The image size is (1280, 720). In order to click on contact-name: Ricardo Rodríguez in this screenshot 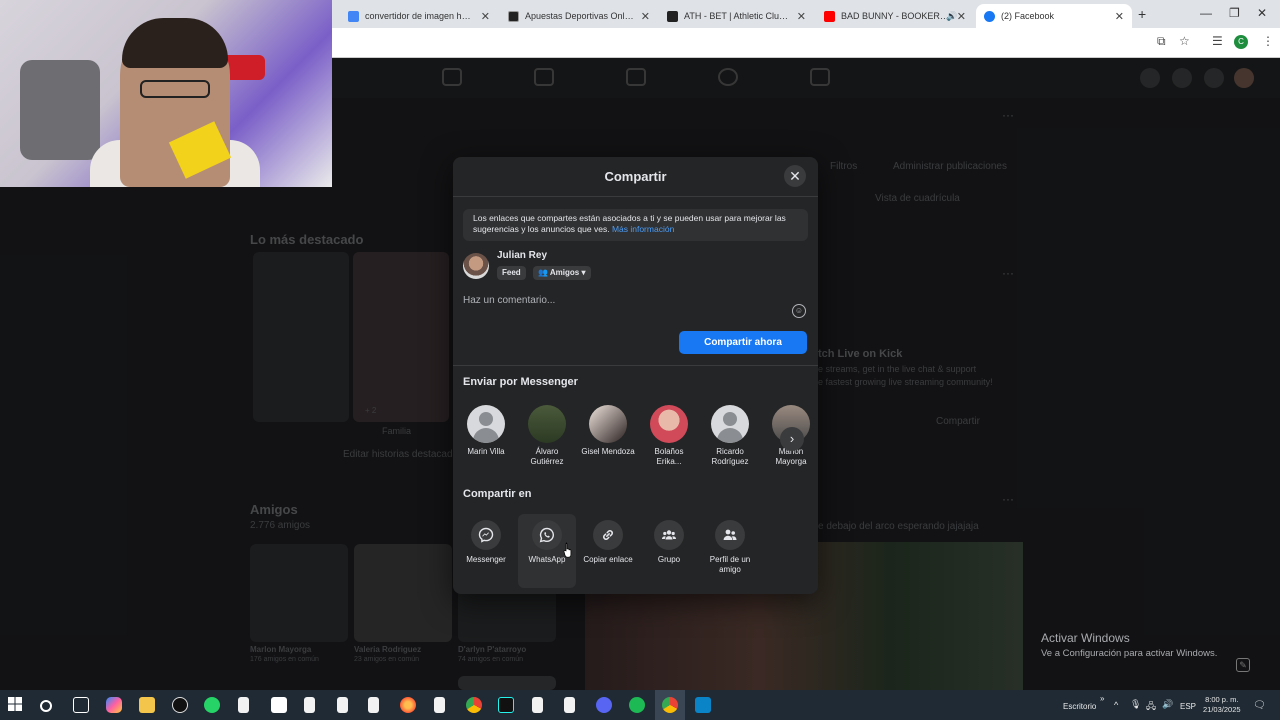, I will do `click(730, 456)`.